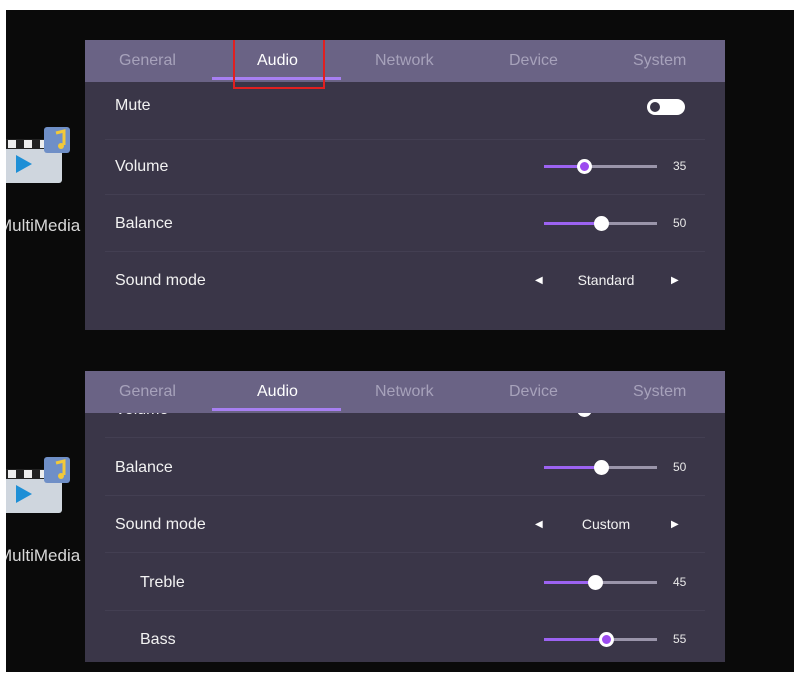  Describe the element at coordinates (158, 639) in the screenshot. I see `bass-label: Bass` at that location.